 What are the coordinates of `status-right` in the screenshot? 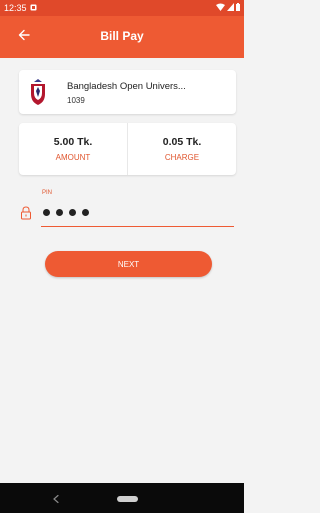 It's located at (228, 8).